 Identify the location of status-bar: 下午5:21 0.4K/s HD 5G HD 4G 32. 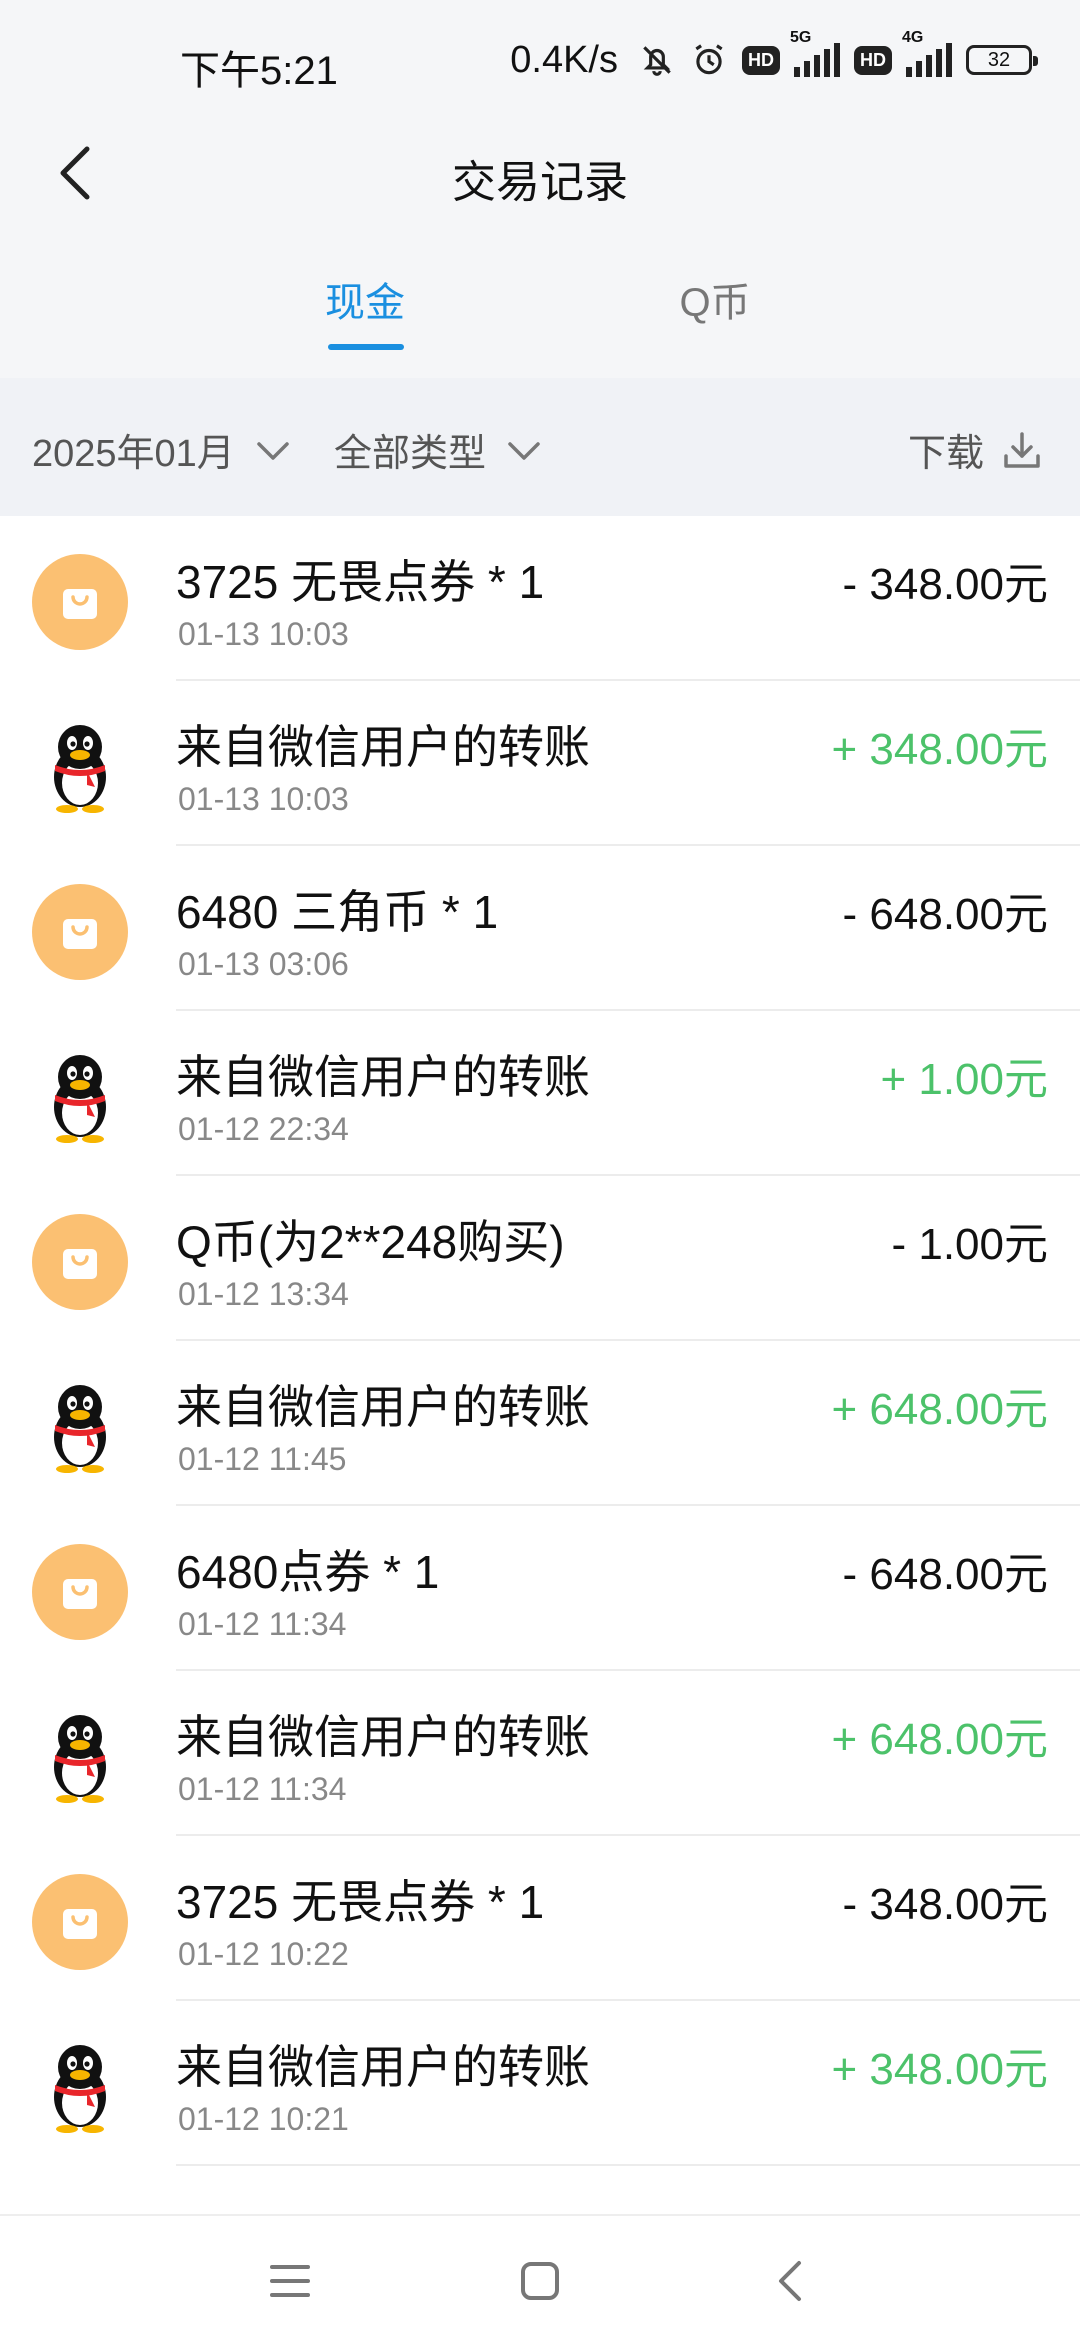
(540, 55).